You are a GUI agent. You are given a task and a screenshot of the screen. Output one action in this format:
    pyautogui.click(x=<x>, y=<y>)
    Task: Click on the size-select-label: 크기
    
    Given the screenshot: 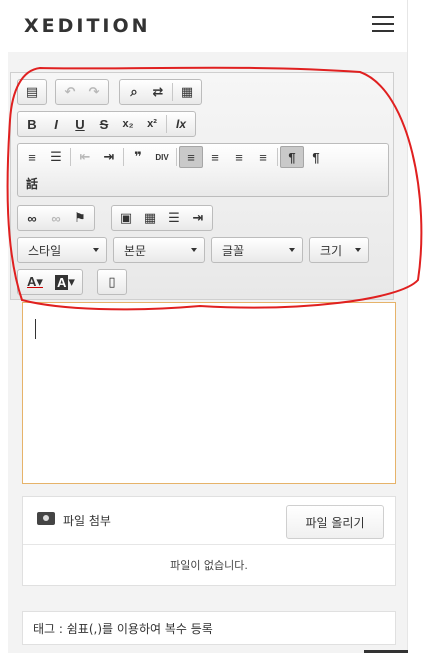 What is the action you would take?
    pyautogui.click(x=331, y=250)
    